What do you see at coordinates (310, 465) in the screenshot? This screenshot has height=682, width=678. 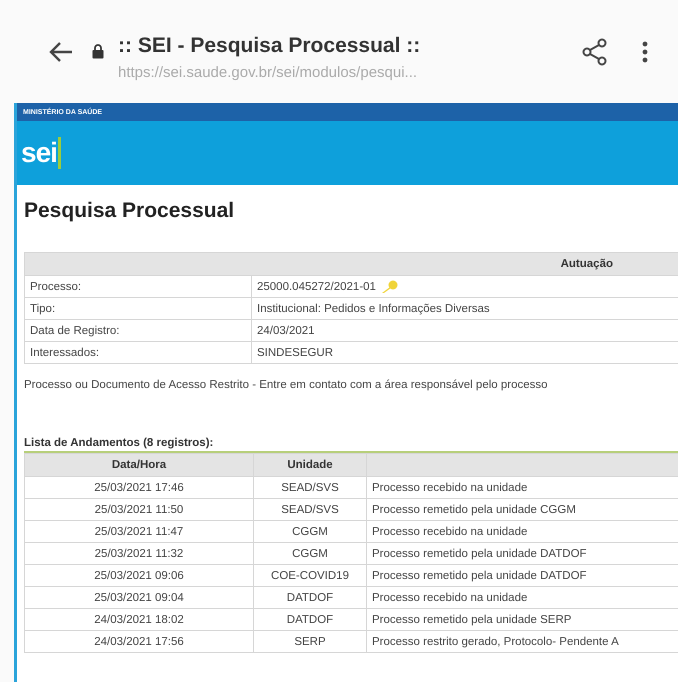 I see `column-header: Unidade` at bounding box center [310, 465].